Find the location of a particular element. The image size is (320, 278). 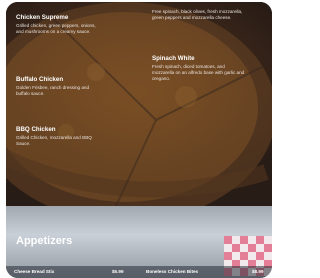

item-name: Chicken Supreme is located at coordinates (42, 17).